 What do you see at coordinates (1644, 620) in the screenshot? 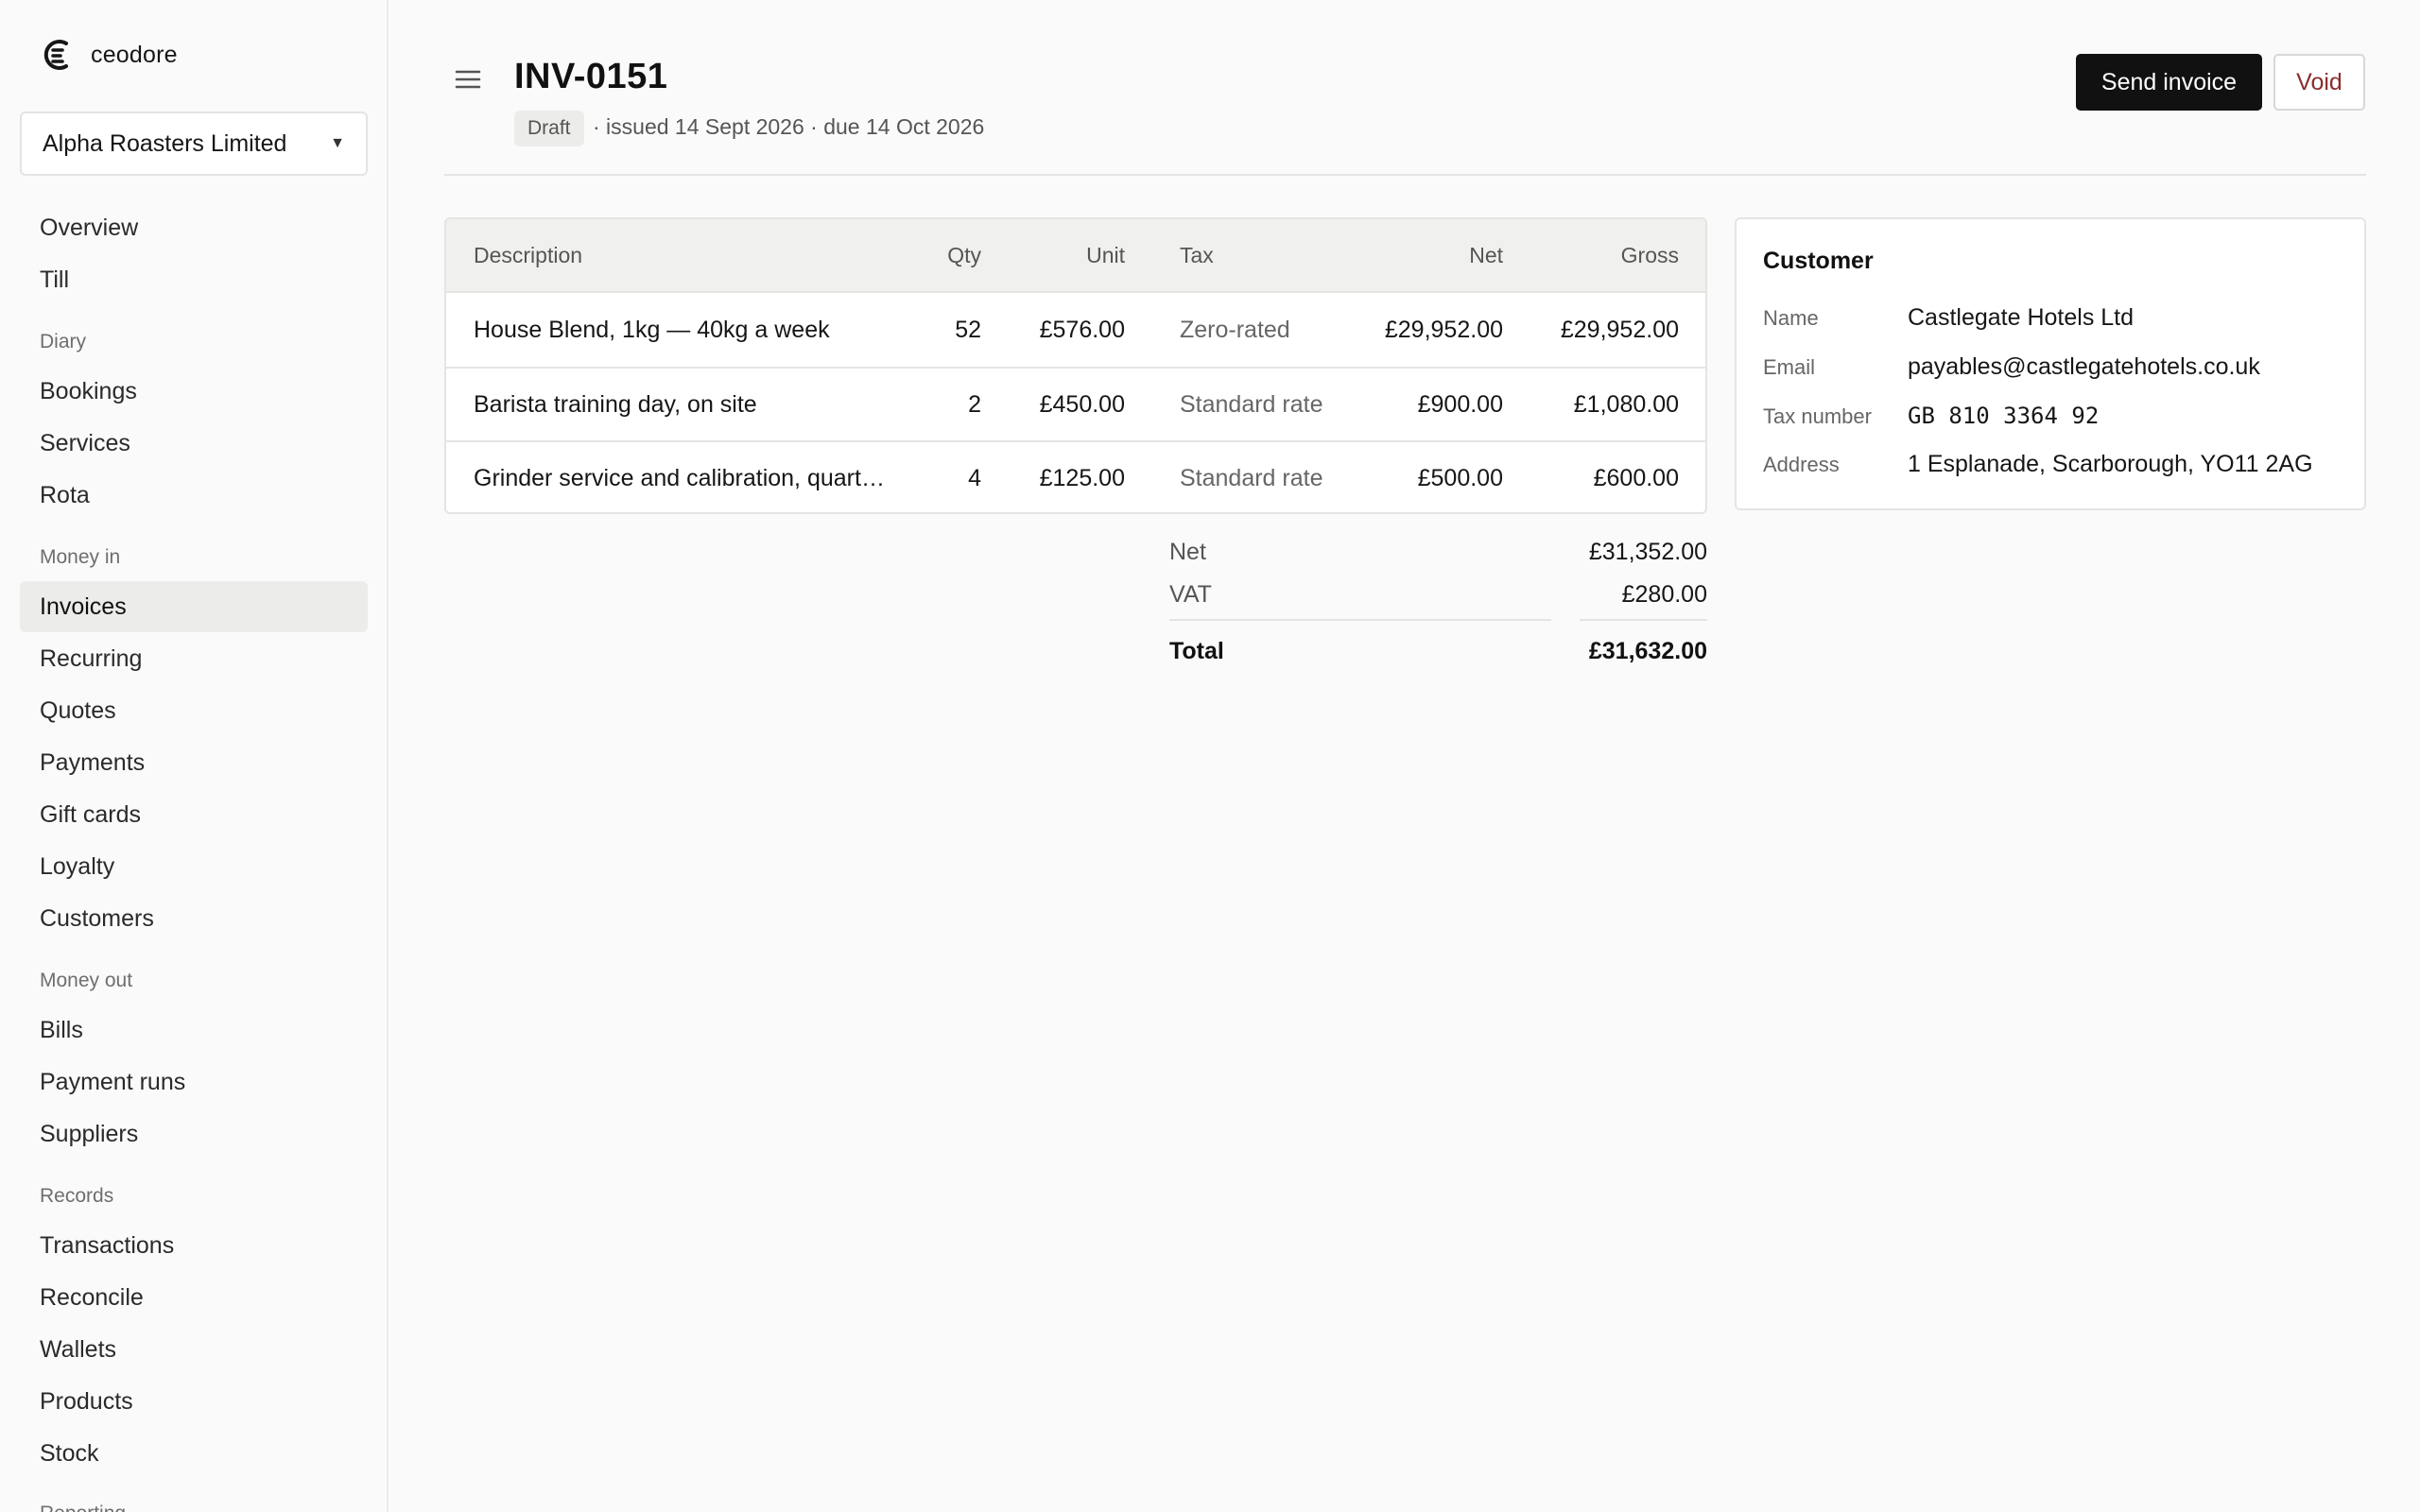
I see `totals-divider-value` at bounding box center [1644, 620].